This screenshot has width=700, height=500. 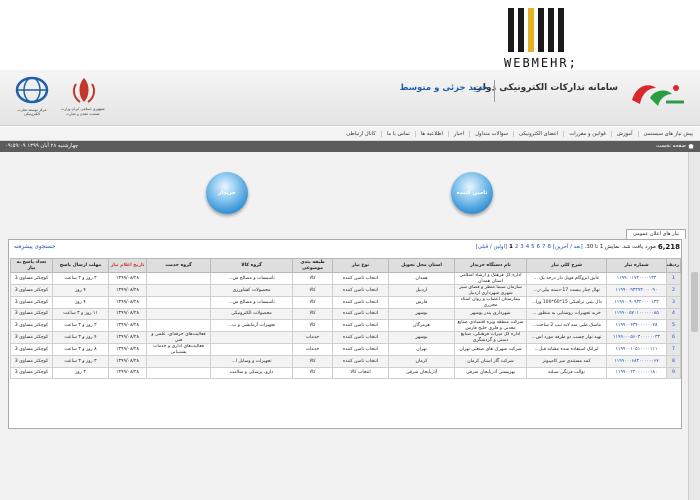 What do you see at coordinates (431, 133) in the screenshot?
I see `nav-item-announcements: اطلاعیه ها` at bounding box center [431, 133].